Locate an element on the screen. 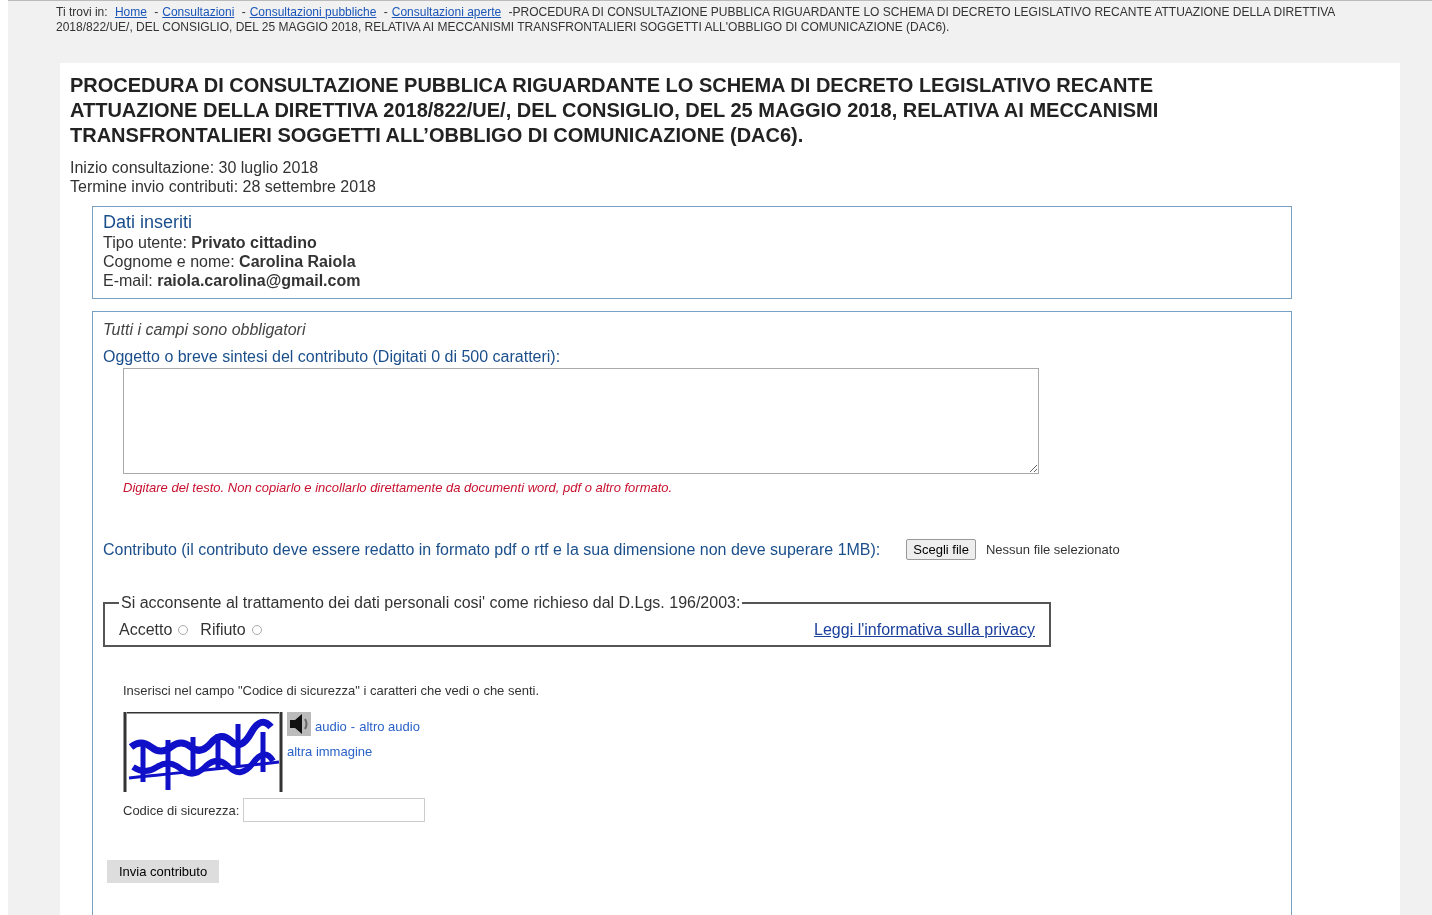  privacy-link: Leggi l'informativa sulla privacy is located at coordinates (924, 629).